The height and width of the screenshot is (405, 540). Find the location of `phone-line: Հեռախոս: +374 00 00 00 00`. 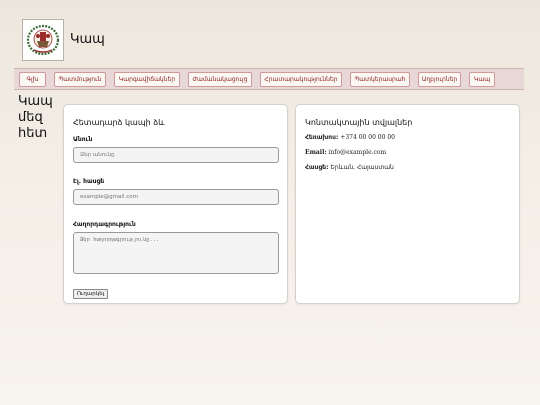

phone-line: Հեռախոս: +374 00 00 00 00 is located at coordinates (350, 137).